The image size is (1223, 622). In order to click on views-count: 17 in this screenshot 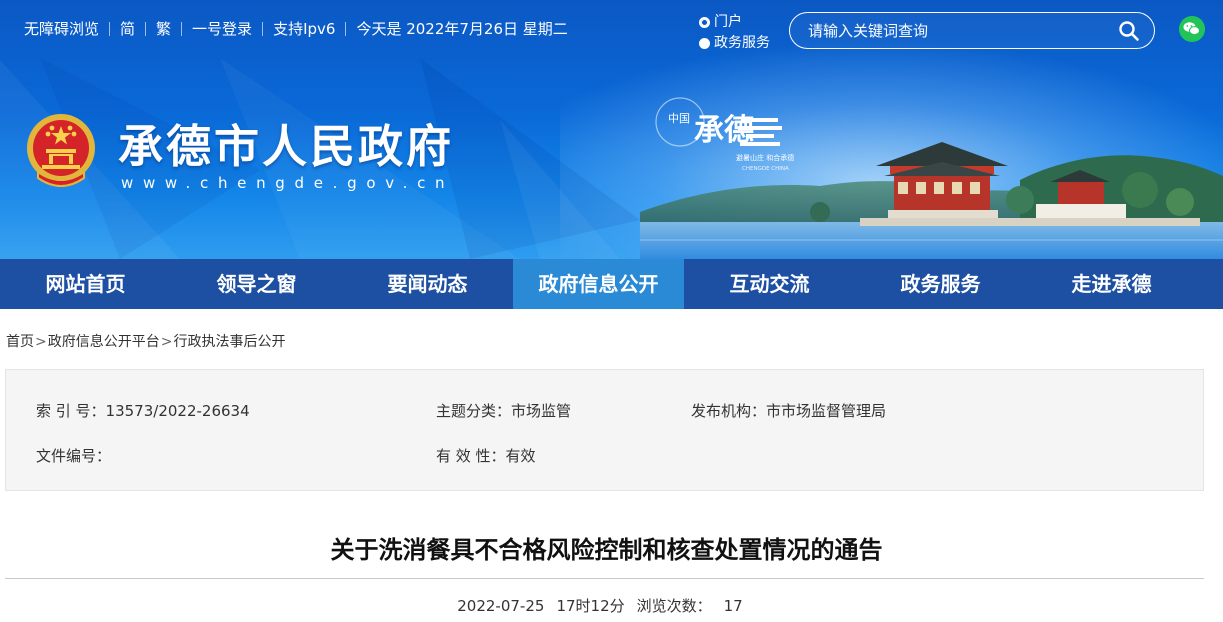, I will do `click(733, 606)`.